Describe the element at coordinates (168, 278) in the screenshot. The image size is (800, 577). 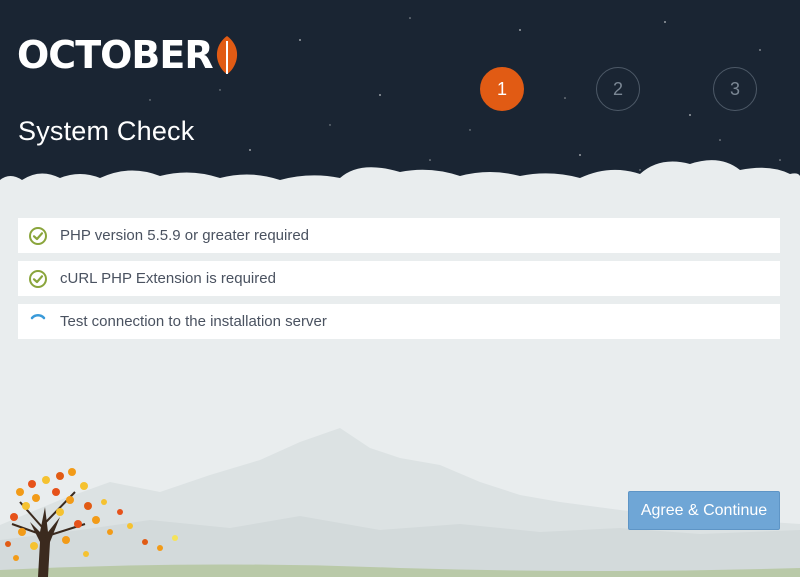
I see `check-item-label: cURL PHP Extension is required` at that location.